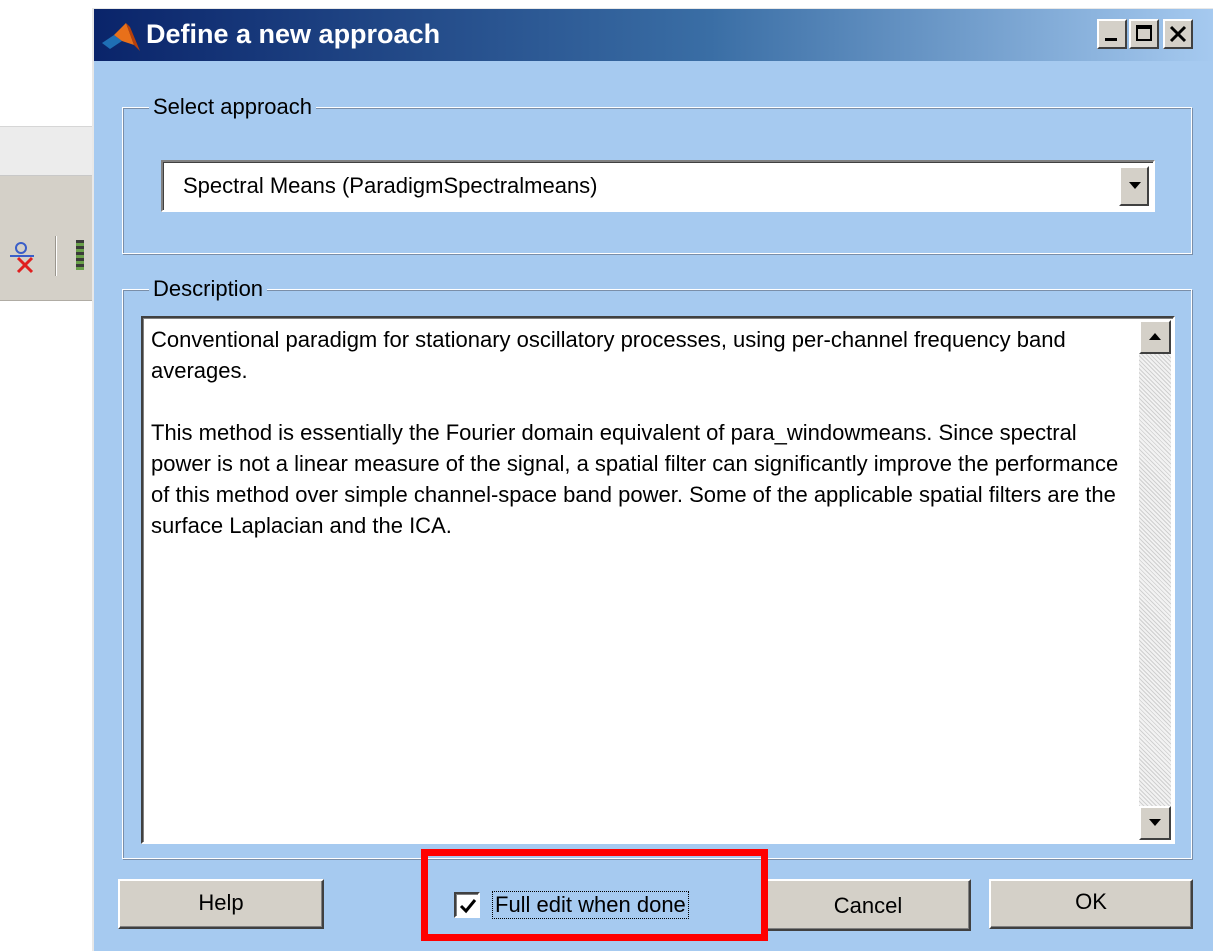 The height and width of the screenshot is (951, 1213). I want to click on scroll-up-button, so click(1155, 337).